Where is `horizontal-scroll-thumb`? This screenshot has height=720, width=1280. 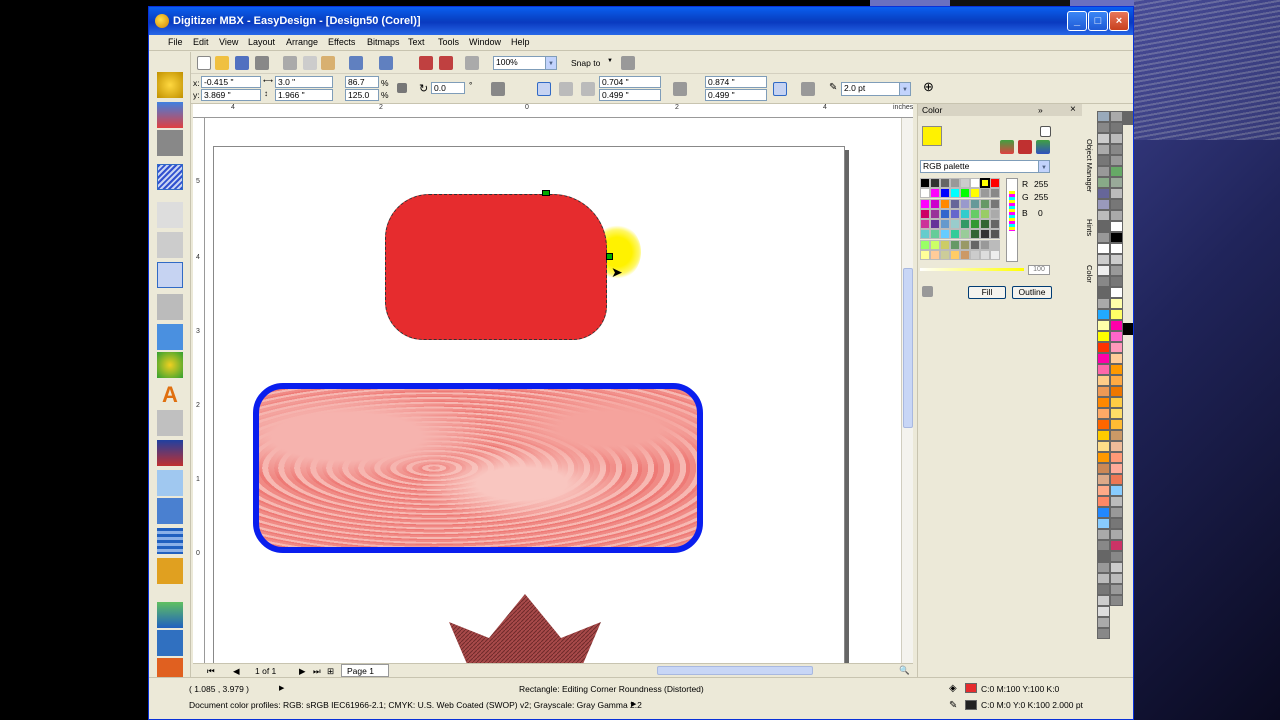
horizontal-scroll-thumb is located at coordinates (735, 670).